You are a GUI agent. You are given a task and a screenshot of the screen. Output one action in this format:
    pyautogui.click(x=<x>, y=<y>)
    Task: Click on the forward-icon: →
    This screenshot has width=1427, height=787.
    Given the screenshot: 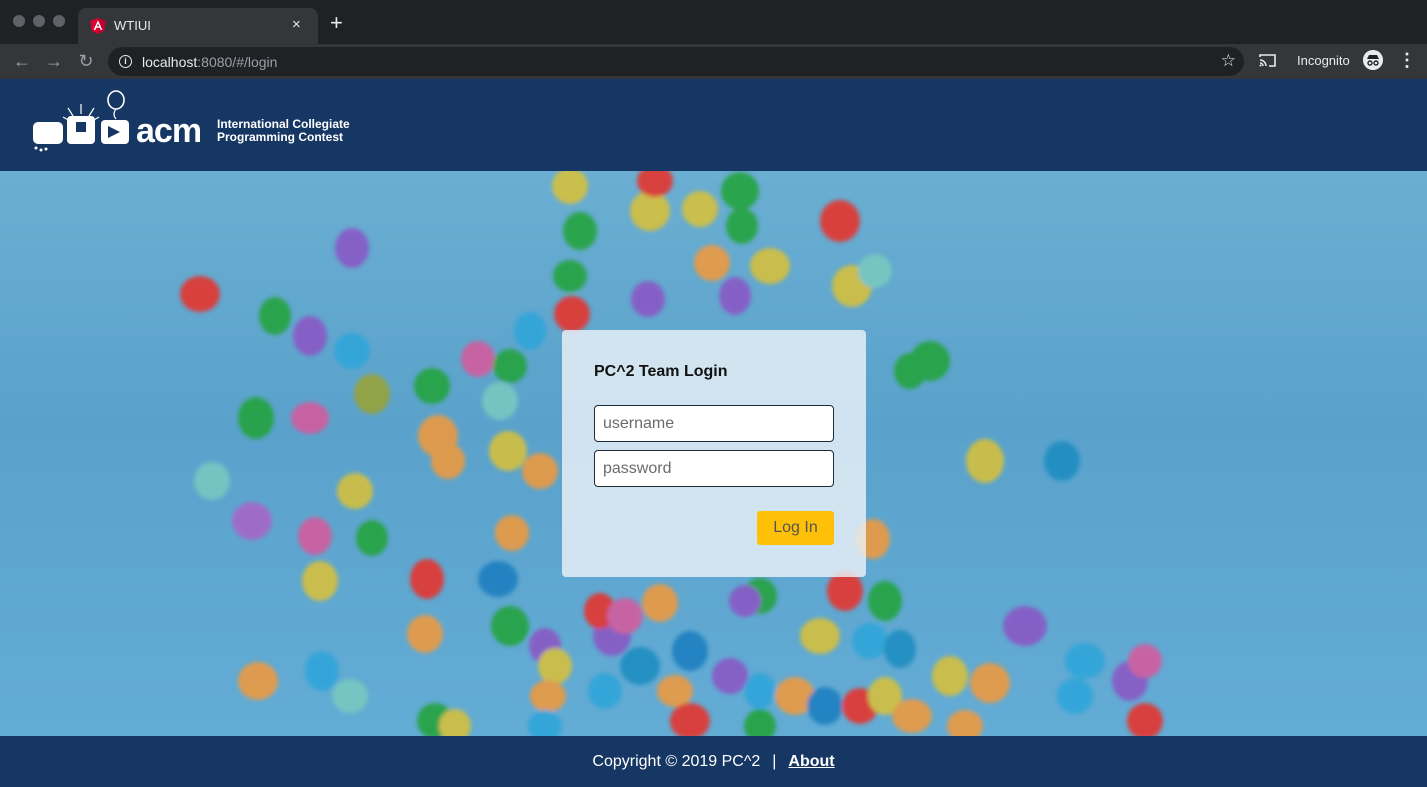 What is the action you would take?
    pyautogui.click(x=54, y=61)
    